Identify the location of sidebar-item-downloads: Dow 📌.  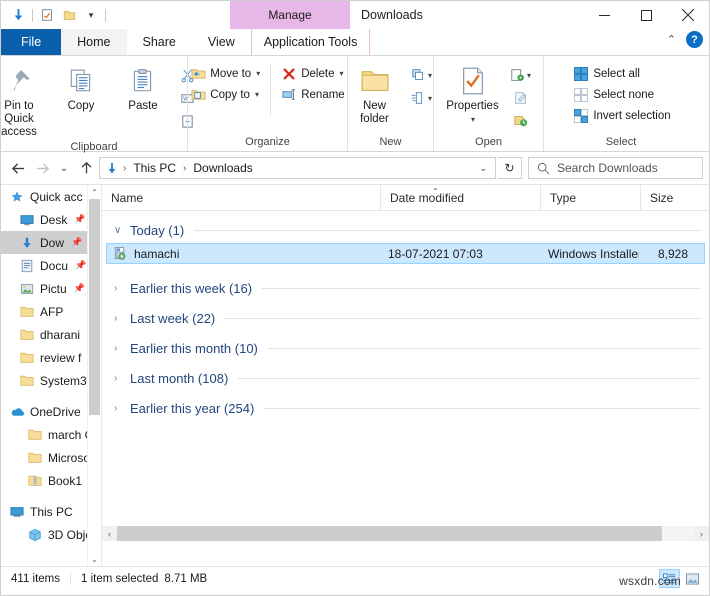
(51, 242).